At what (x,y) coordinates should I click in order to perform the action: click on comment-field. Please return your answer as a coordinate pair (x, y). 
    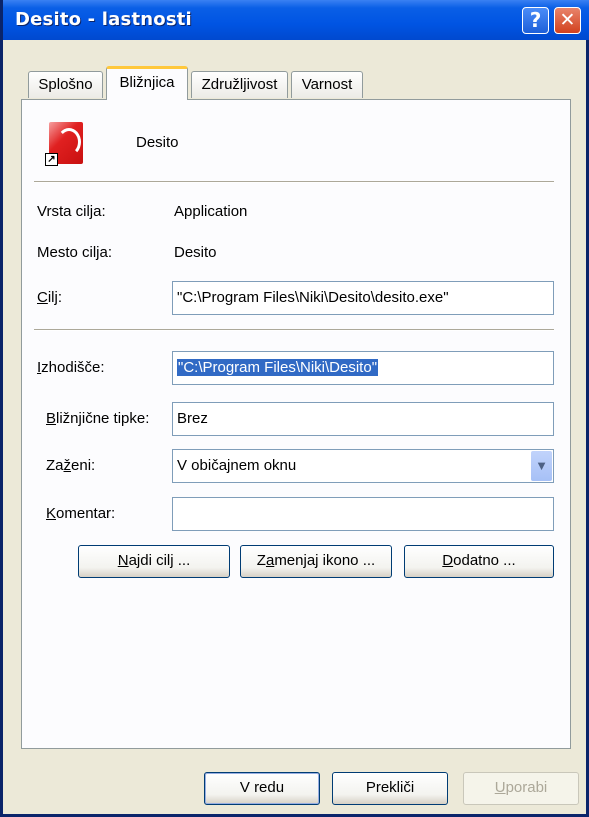
    Looking at the image, I should click on (363, 514).